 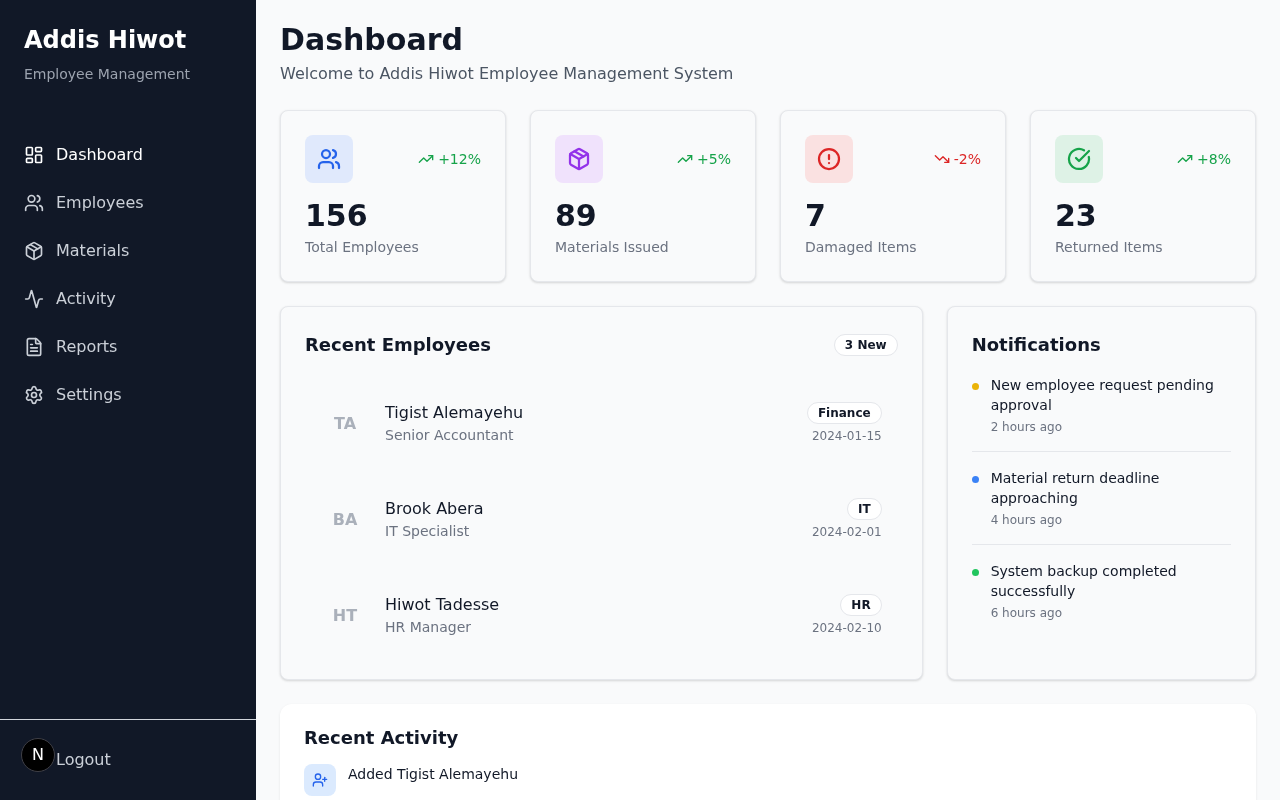 What do you see at coordinates (345, 423) in the screenshot?
I see `avatar-initials: TA` at bounding box center [345, 423].